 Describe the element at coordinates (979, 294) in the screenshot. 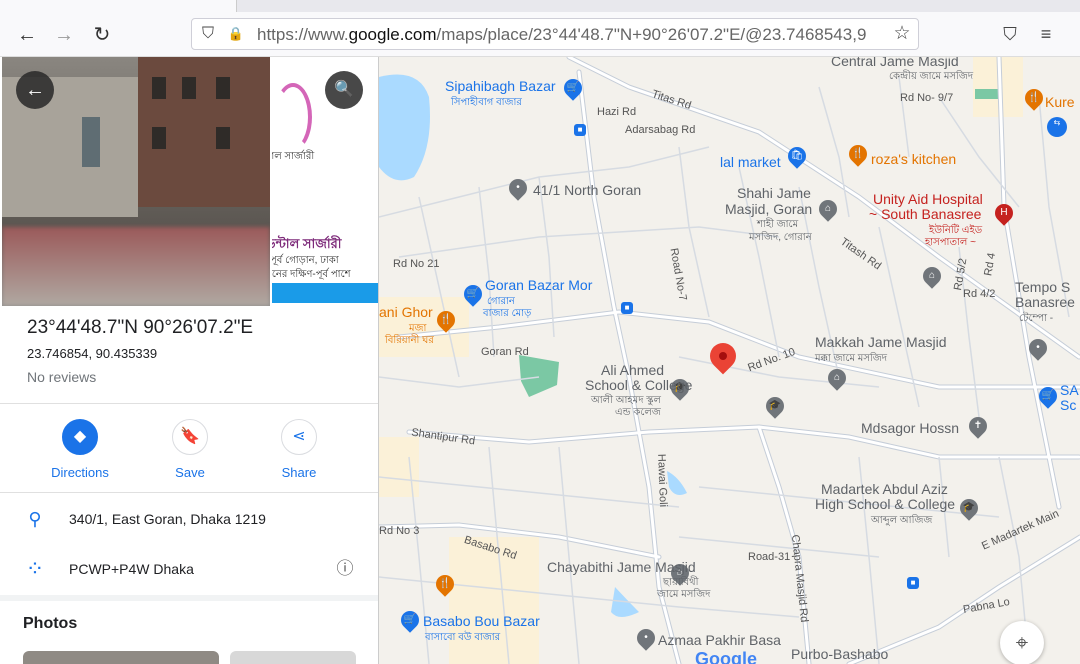

I see `map-label: Rd 4/2` at that location.